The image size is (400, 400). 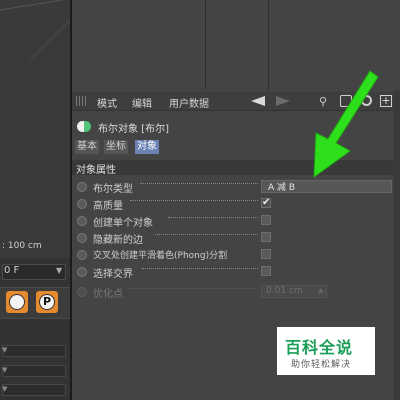 What do you see at coordinates (266, 254) in the screenshot?
I see `phong-split-checkbox` at bounding box center [266, 254].